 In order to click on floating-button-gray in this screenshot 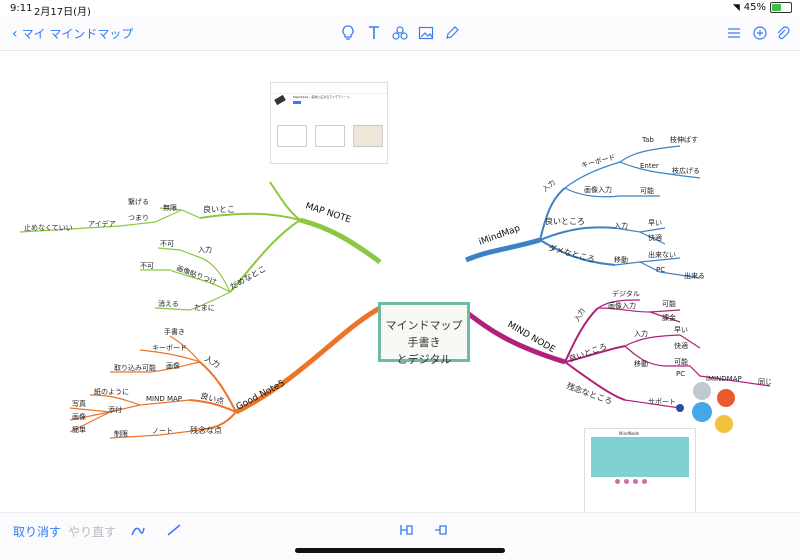, I will do `click(702, 391)`.